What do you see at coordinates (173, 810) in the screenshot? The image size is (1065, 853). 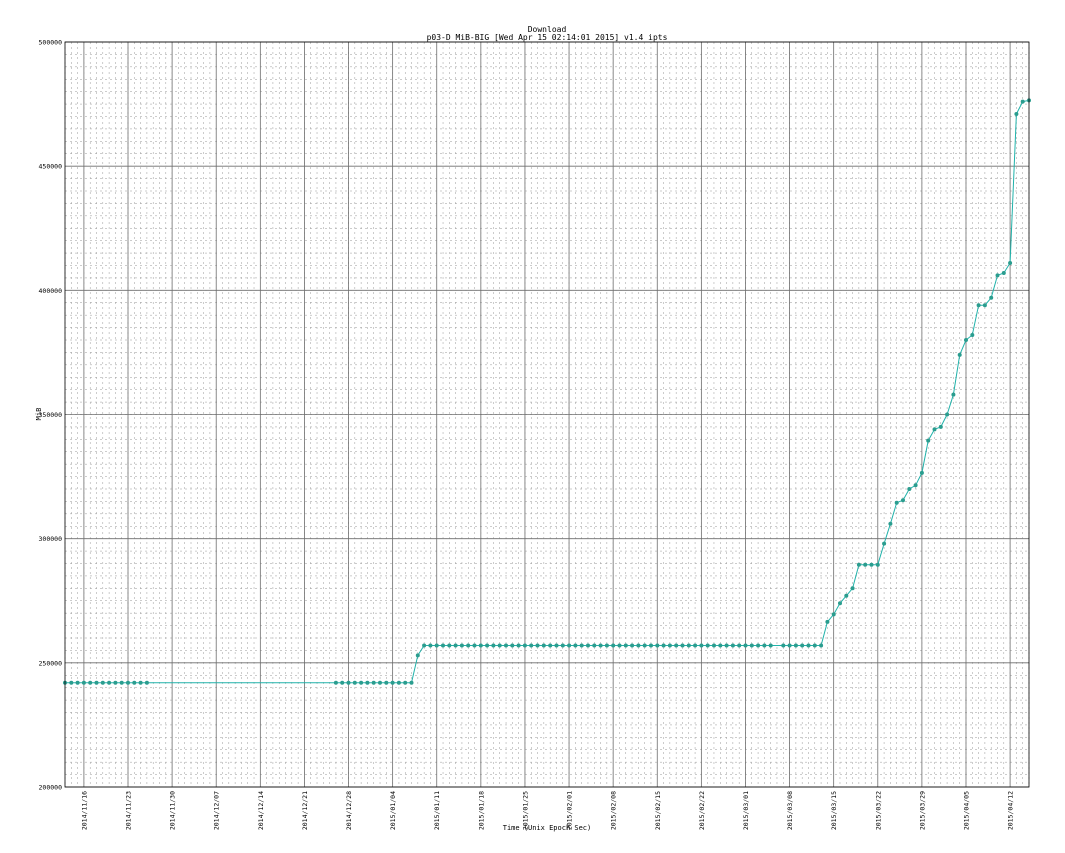 I see `x-tick-label: 2014/11/30` at bounding box center [173, 810].